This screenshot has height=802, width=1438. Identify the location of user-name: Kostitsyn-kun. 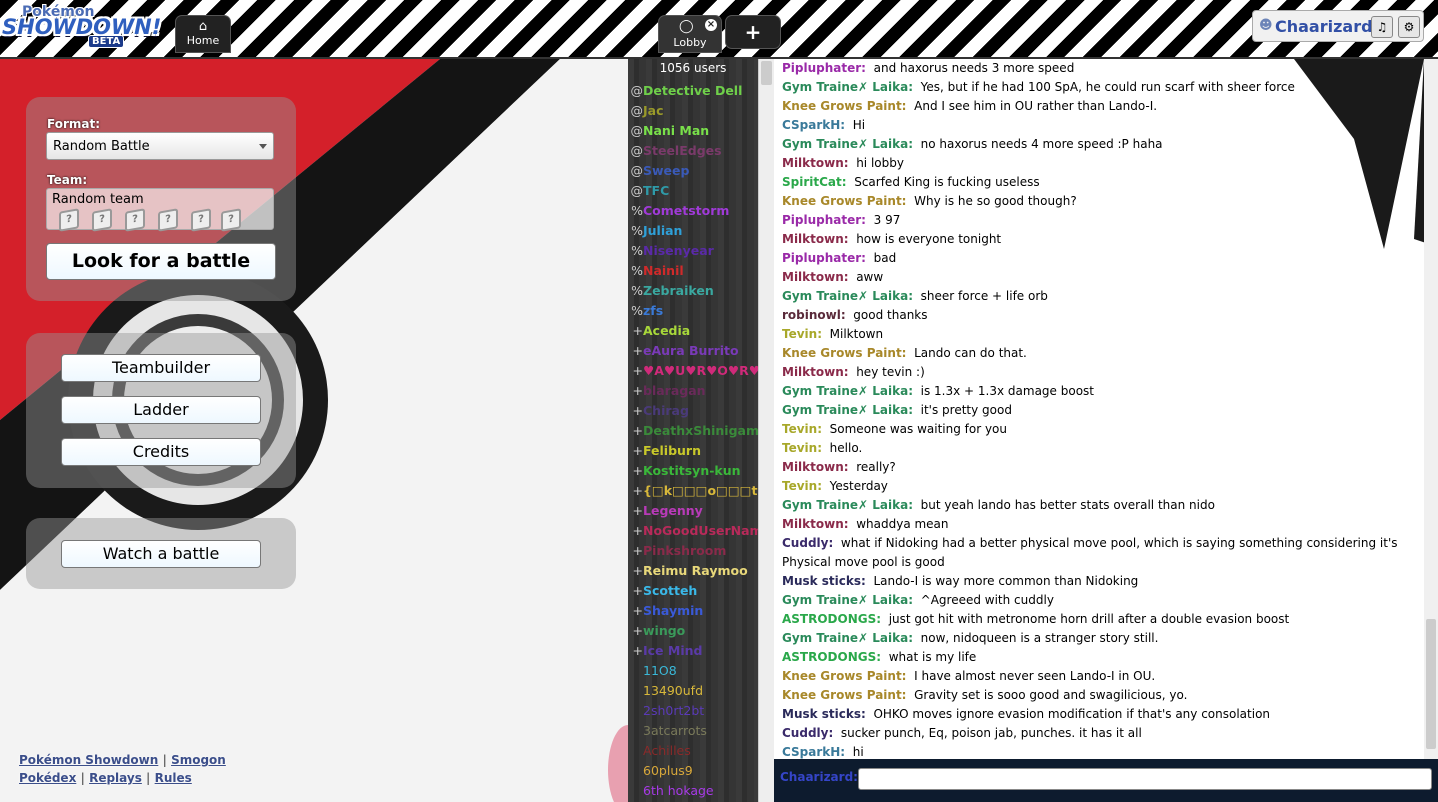
(692, 470).